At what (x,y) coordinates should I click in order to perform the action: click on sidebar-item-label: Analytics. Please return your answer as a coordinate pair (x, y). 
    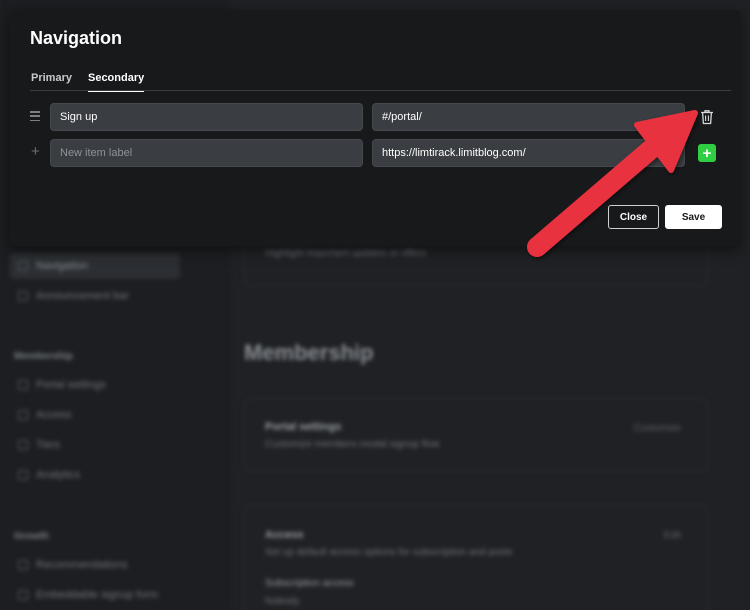
    Looking at the image, I should click on (58, 475).